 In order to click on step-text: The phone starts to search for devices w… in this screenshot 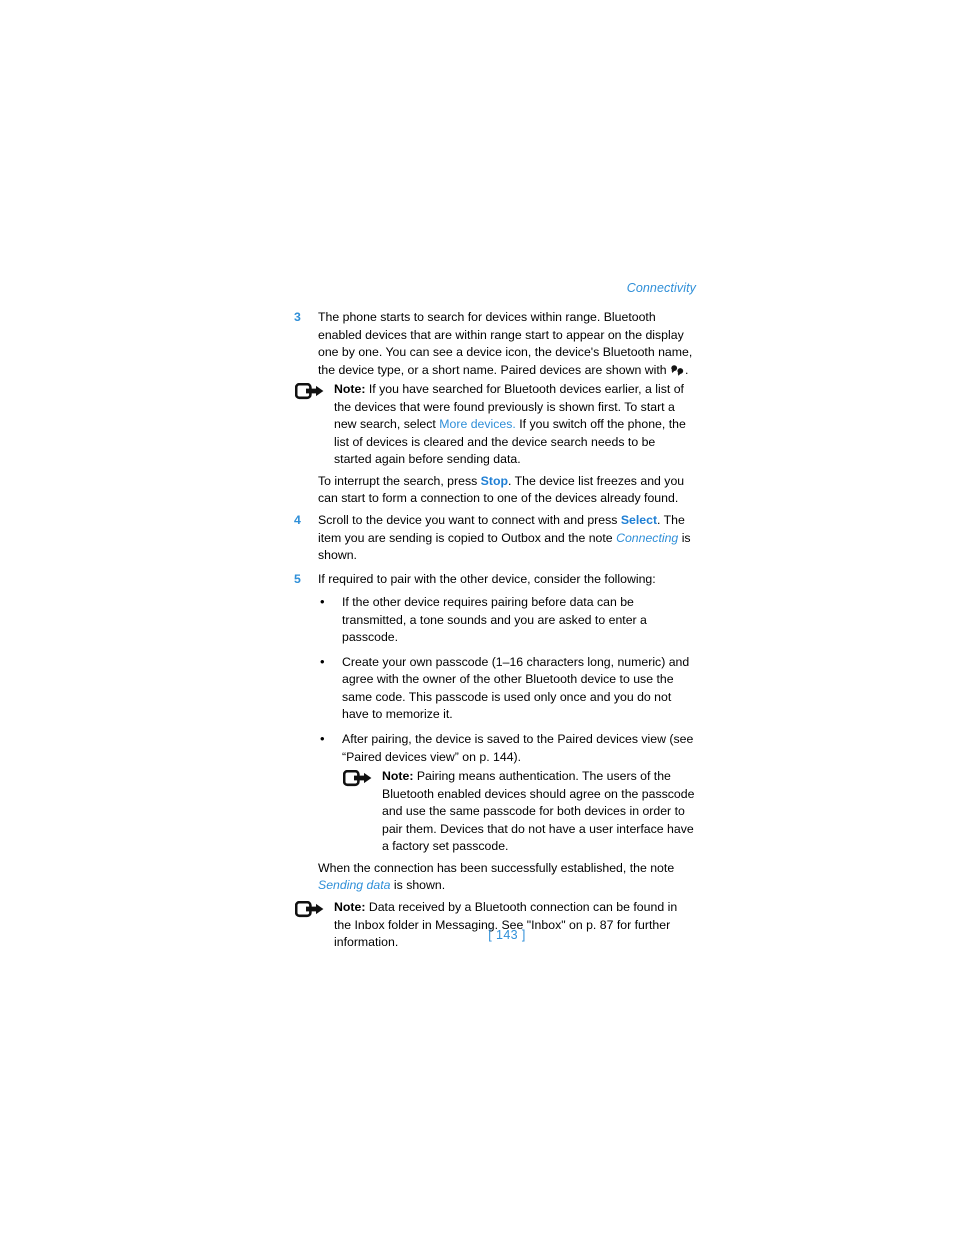, I will do `click(507, 344)`.